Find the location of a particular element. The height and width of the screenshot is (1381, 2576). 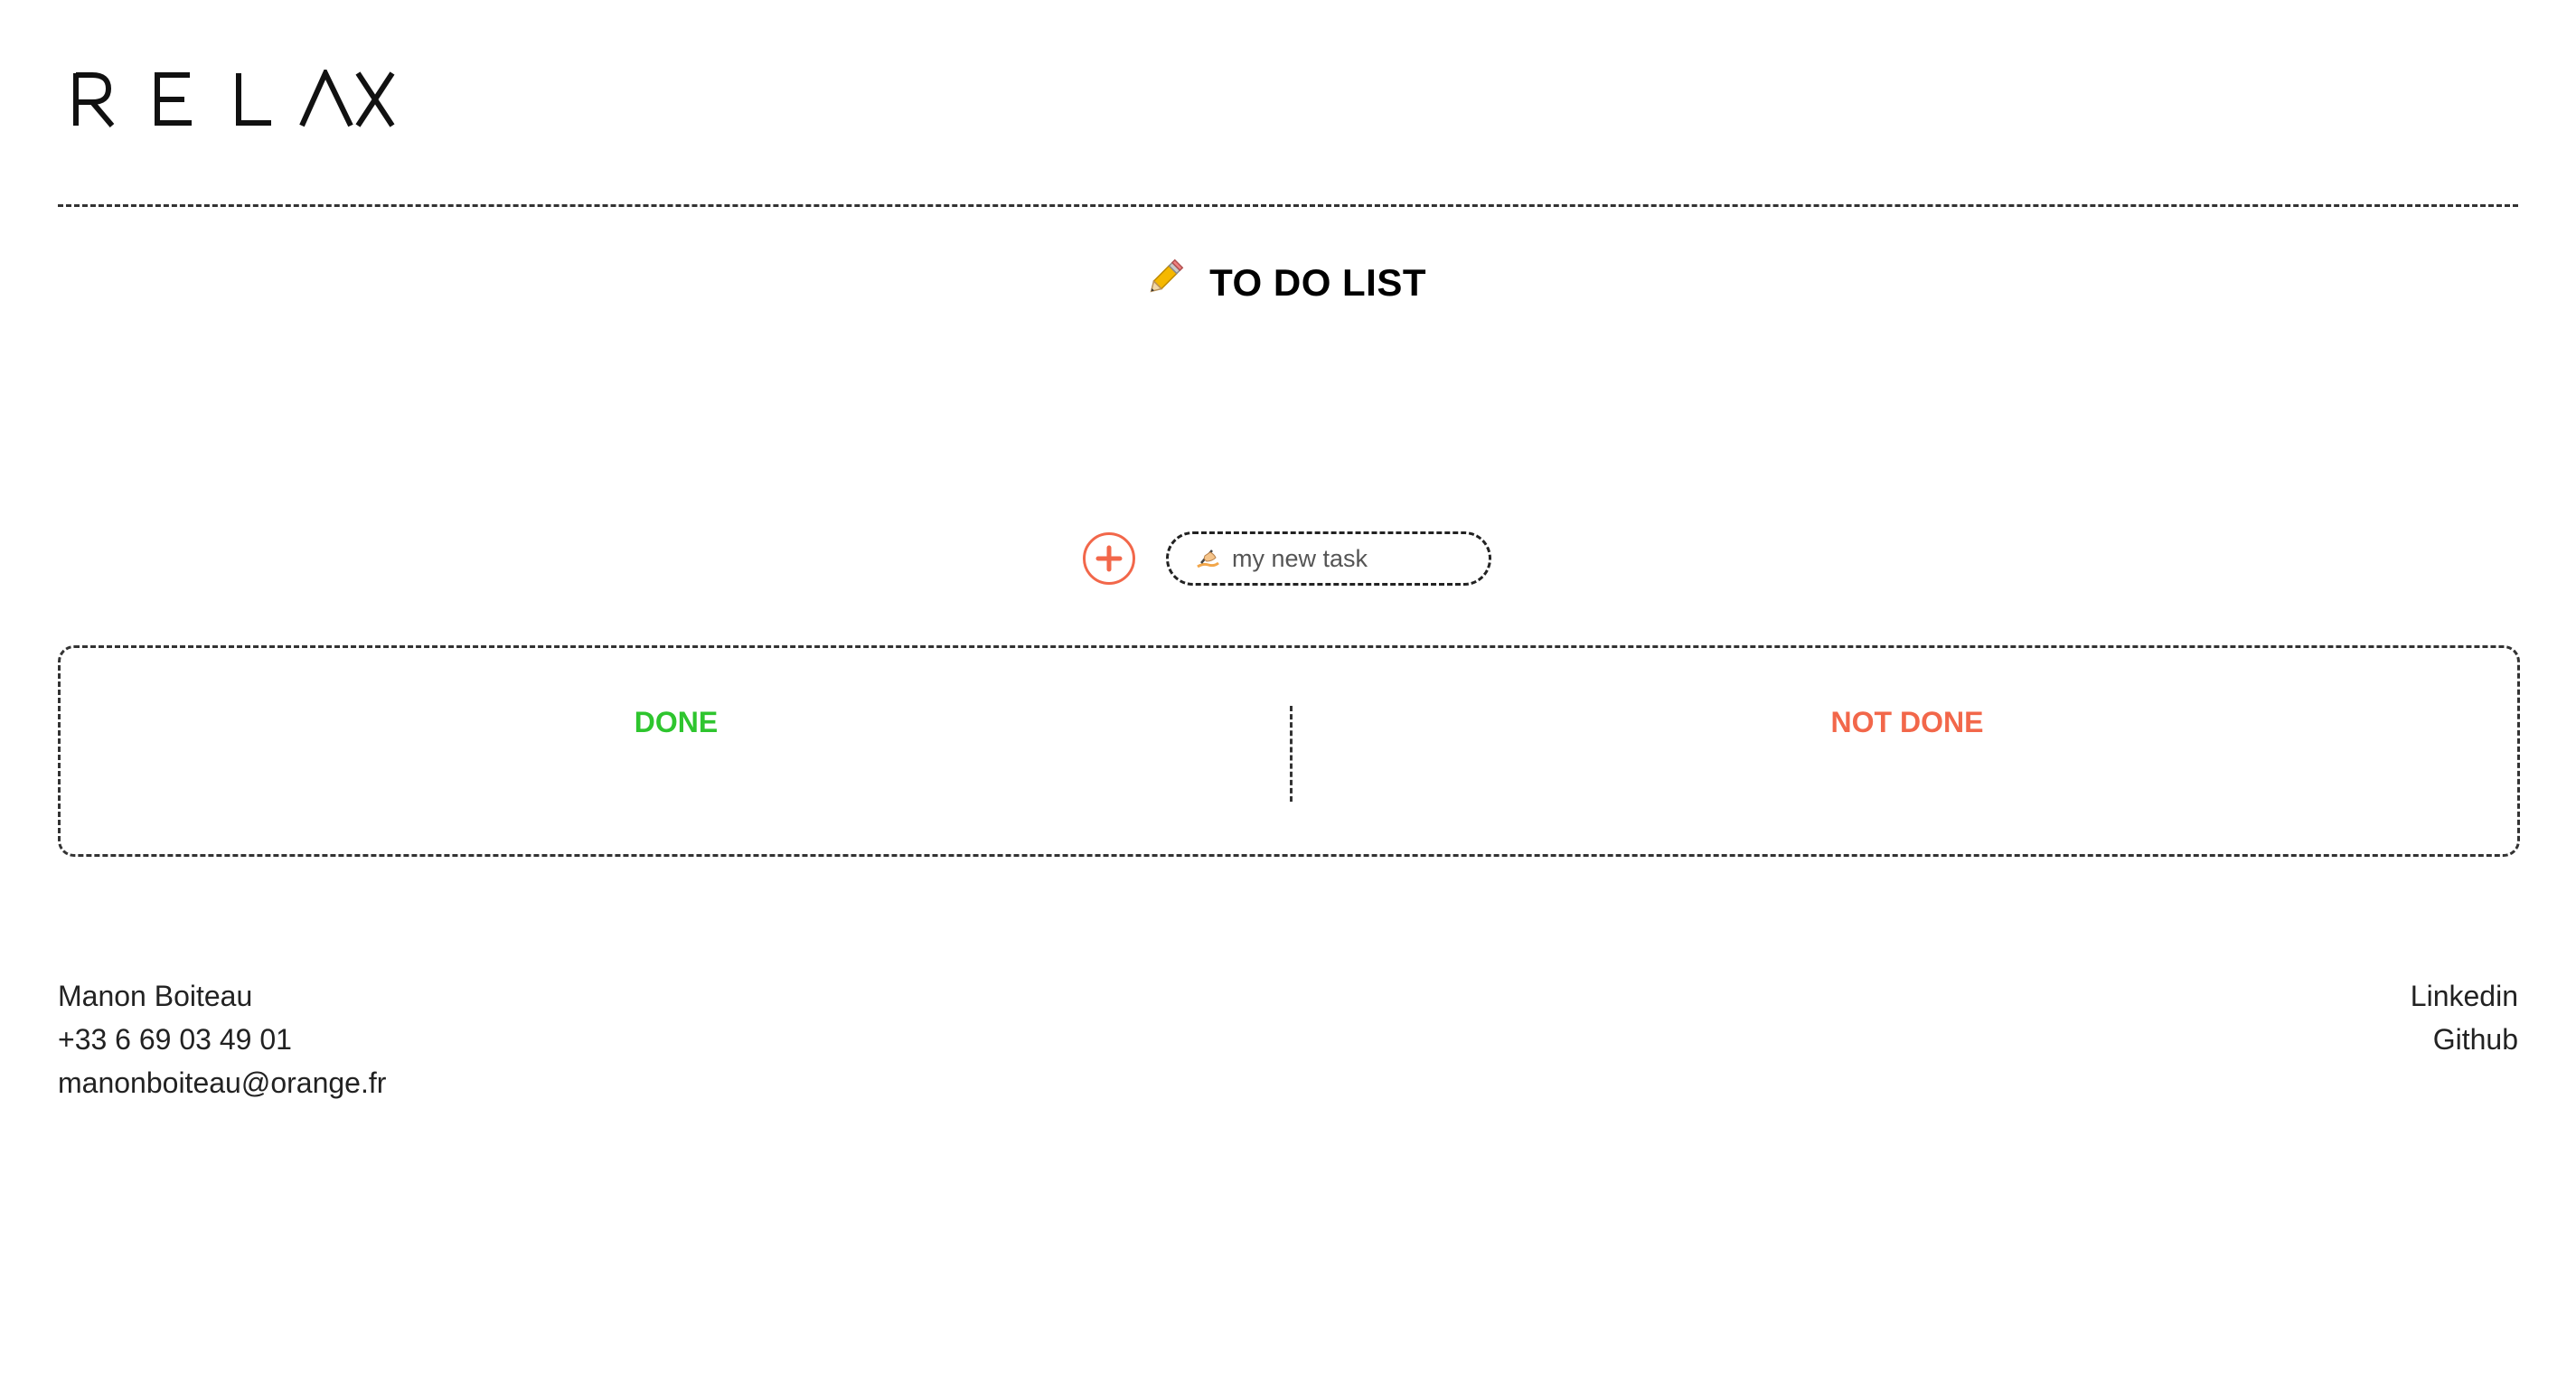

task-input-container is located at coordinates (1328, 558).